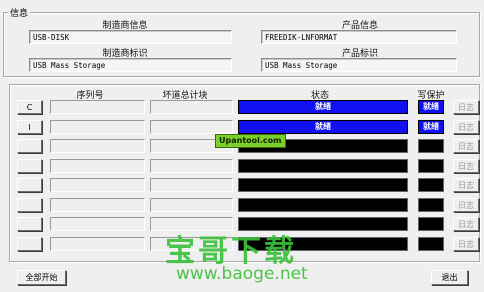 This screenshot has width=484, height=292. I want to click on site-watermark-tag: Upantool.com, so click(250, 141).